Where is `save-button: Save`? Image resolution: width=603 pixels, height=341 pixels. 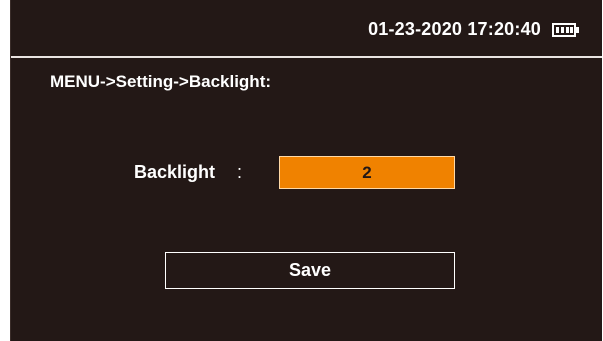 save-button: Save is located at coordinates (310, 270).